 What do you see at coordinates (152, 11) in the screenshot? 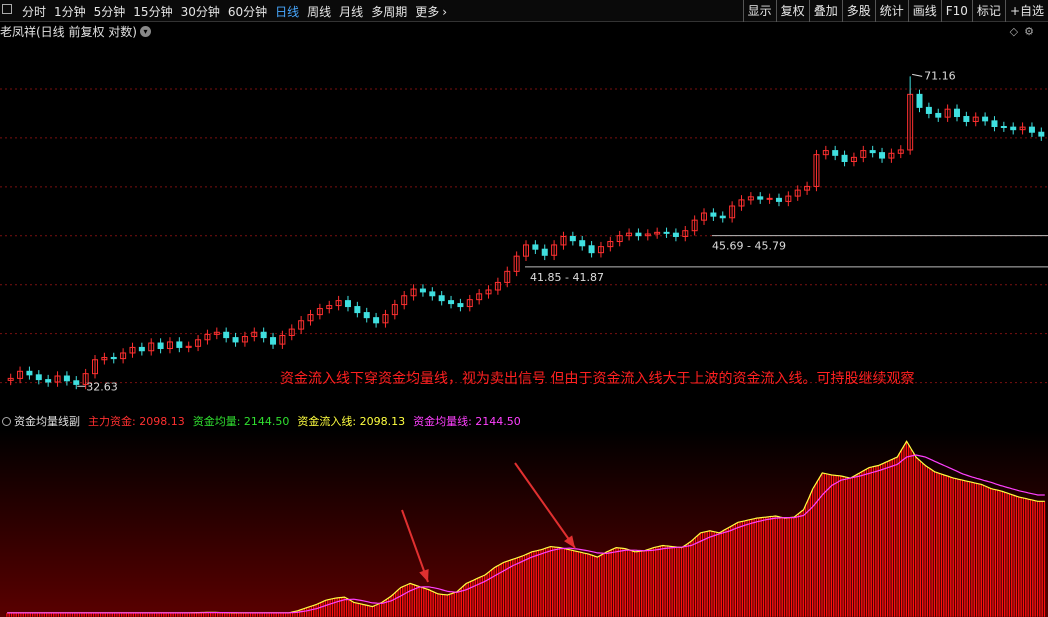
I see `tab-period: 15分钟` at bounding box center [152, 11].